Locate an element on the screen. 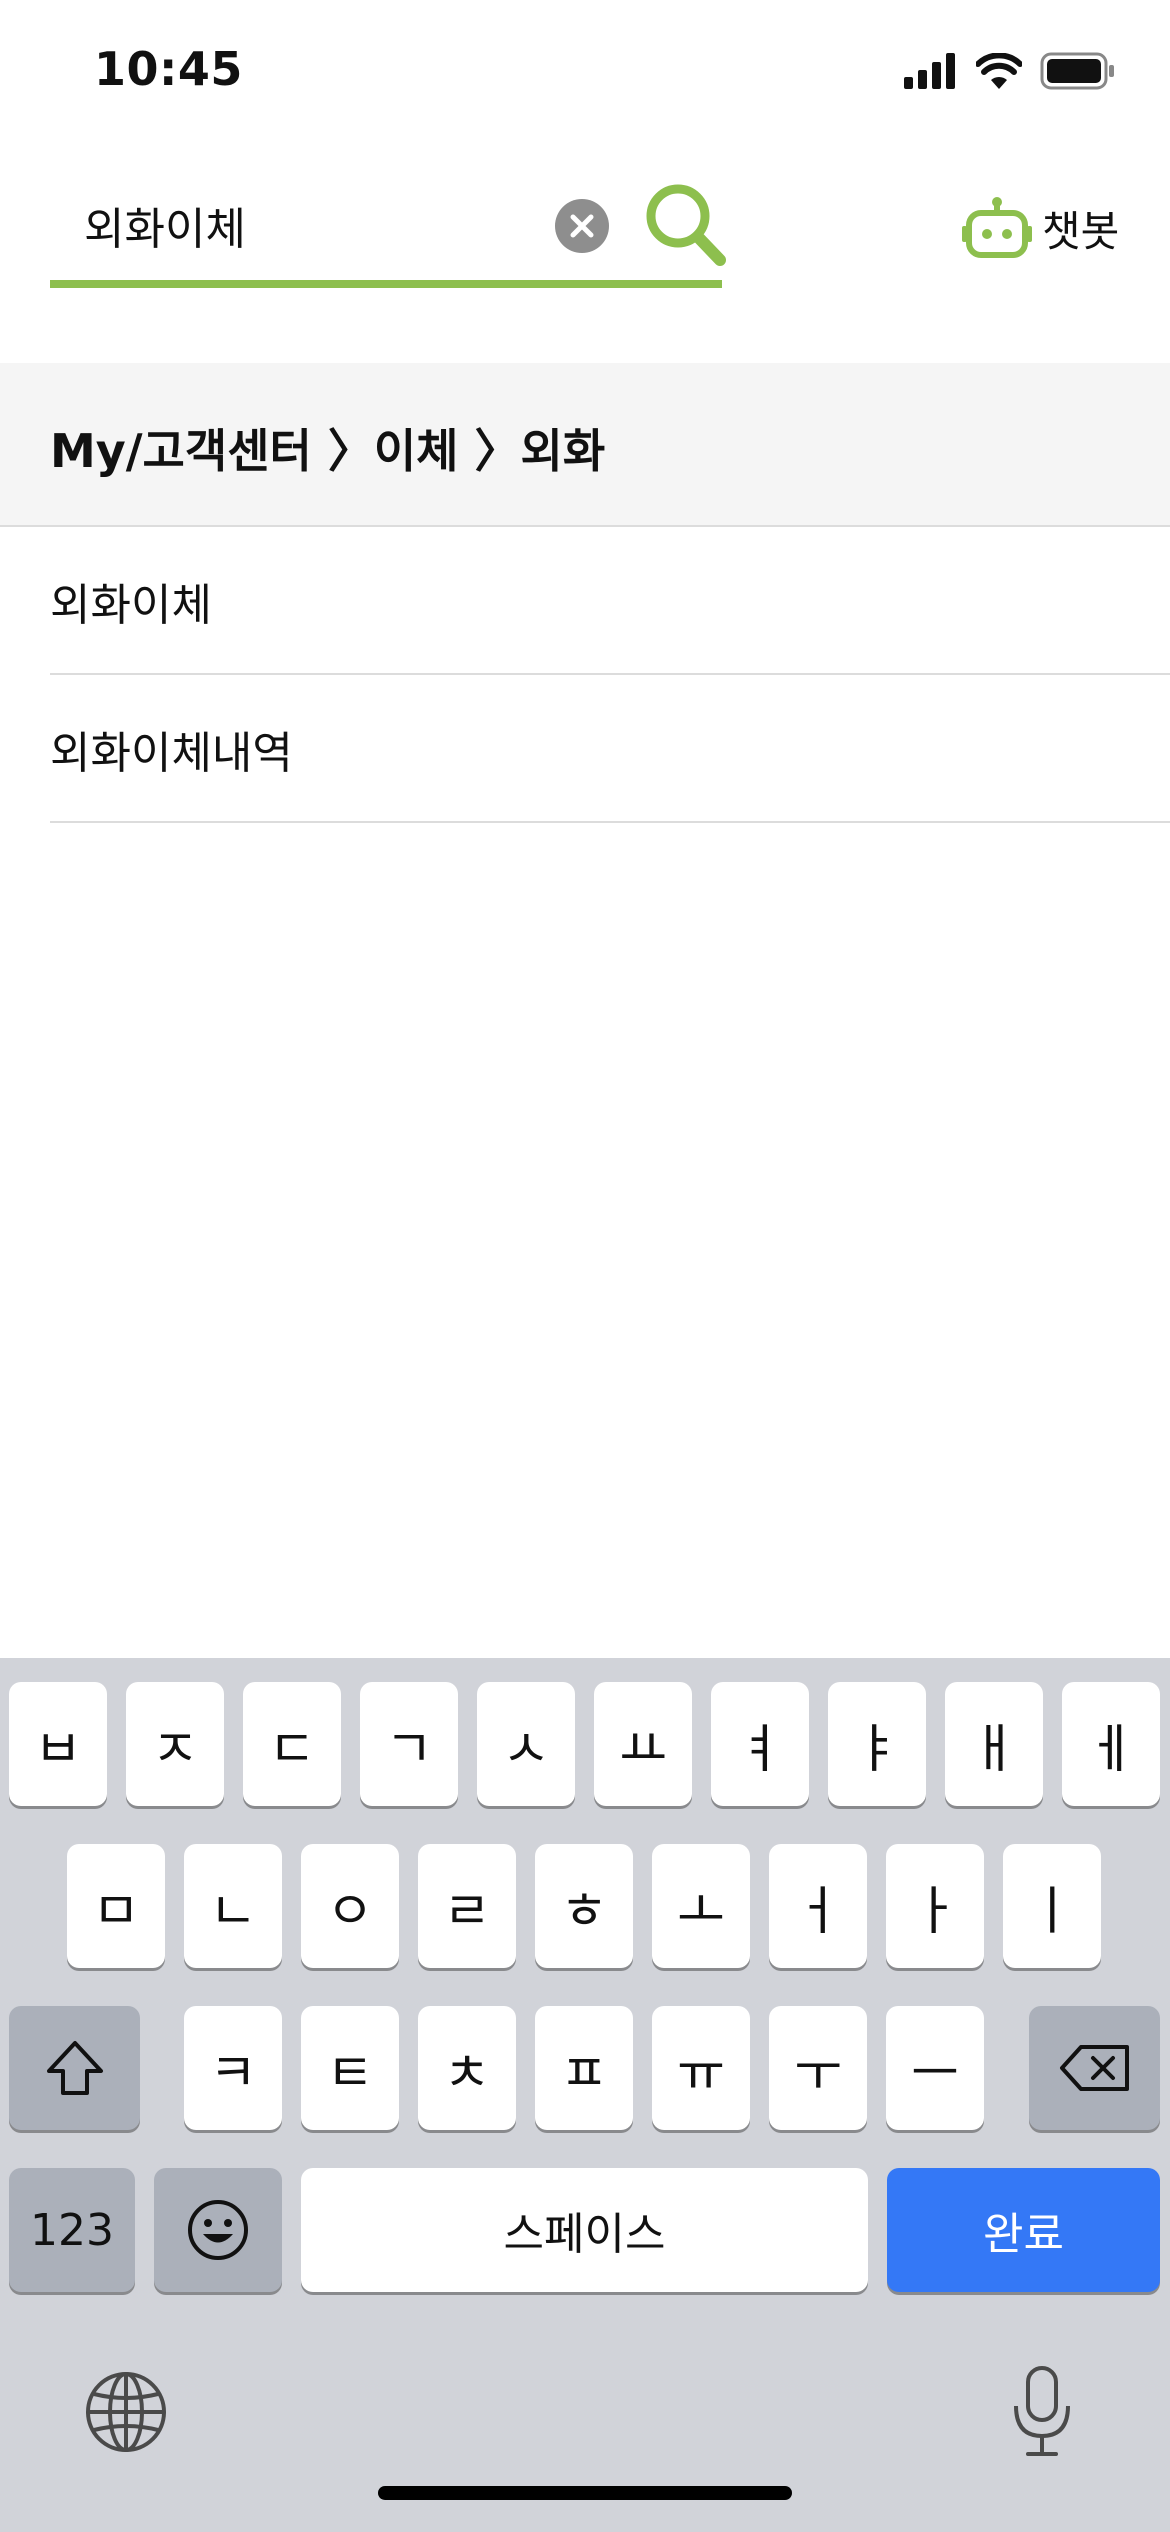 This screenshot has height=2532, width=1170. result-item-foreign-transfer-history: 외화이체내역 is located at coordinates (610, 748).